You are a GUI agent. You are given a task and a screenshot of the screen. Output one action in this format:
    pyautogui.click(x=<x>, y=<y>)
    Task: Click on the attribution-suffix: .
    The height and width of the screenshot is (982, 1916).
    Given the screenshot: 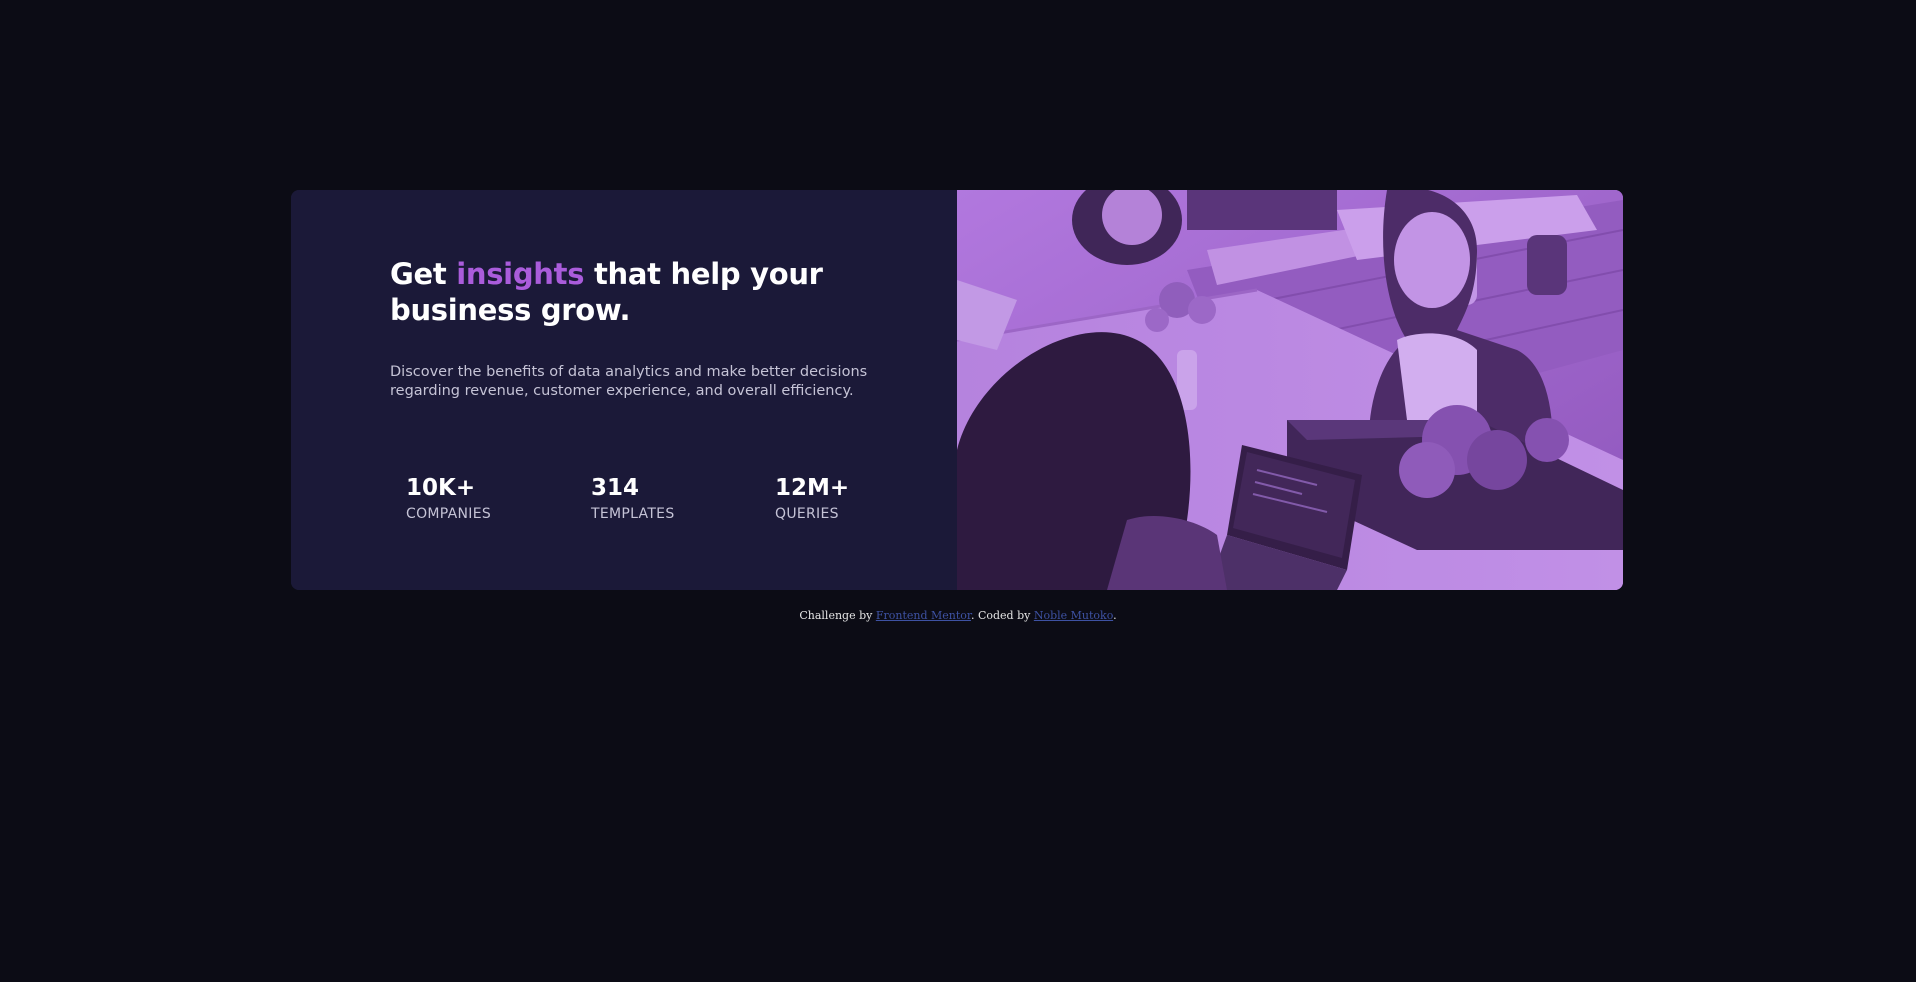 What is the action you would take?
    pyautogui.click(x=1115, y=615)
    